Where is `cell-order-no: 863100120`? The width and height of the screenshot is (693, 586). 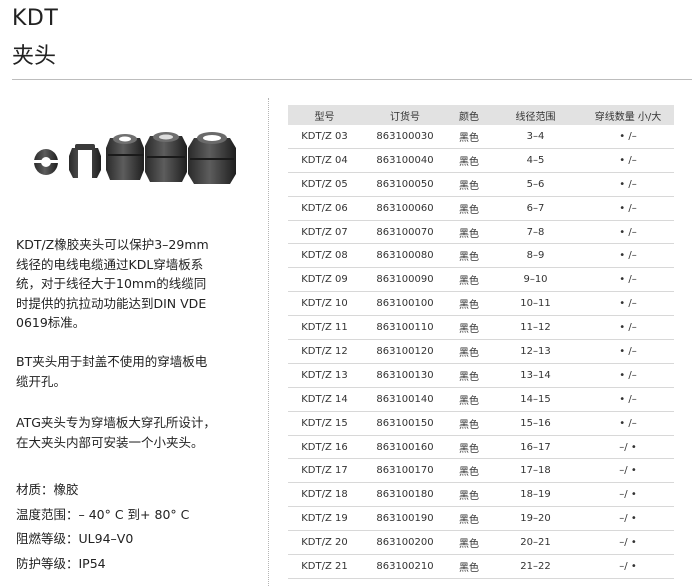 cell-order-no: 863100120 is located at coordinates (405, 351).